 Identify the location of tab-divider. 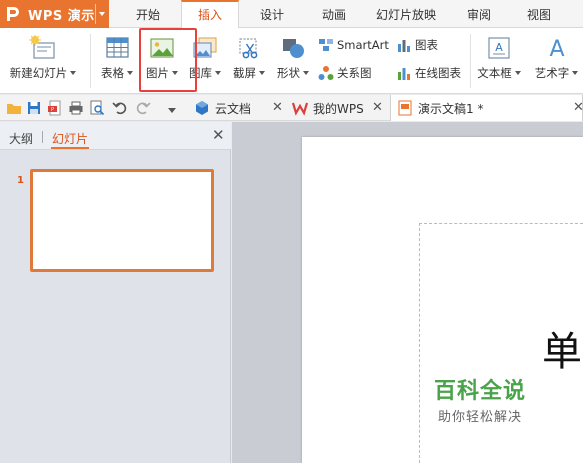
(42, 137).